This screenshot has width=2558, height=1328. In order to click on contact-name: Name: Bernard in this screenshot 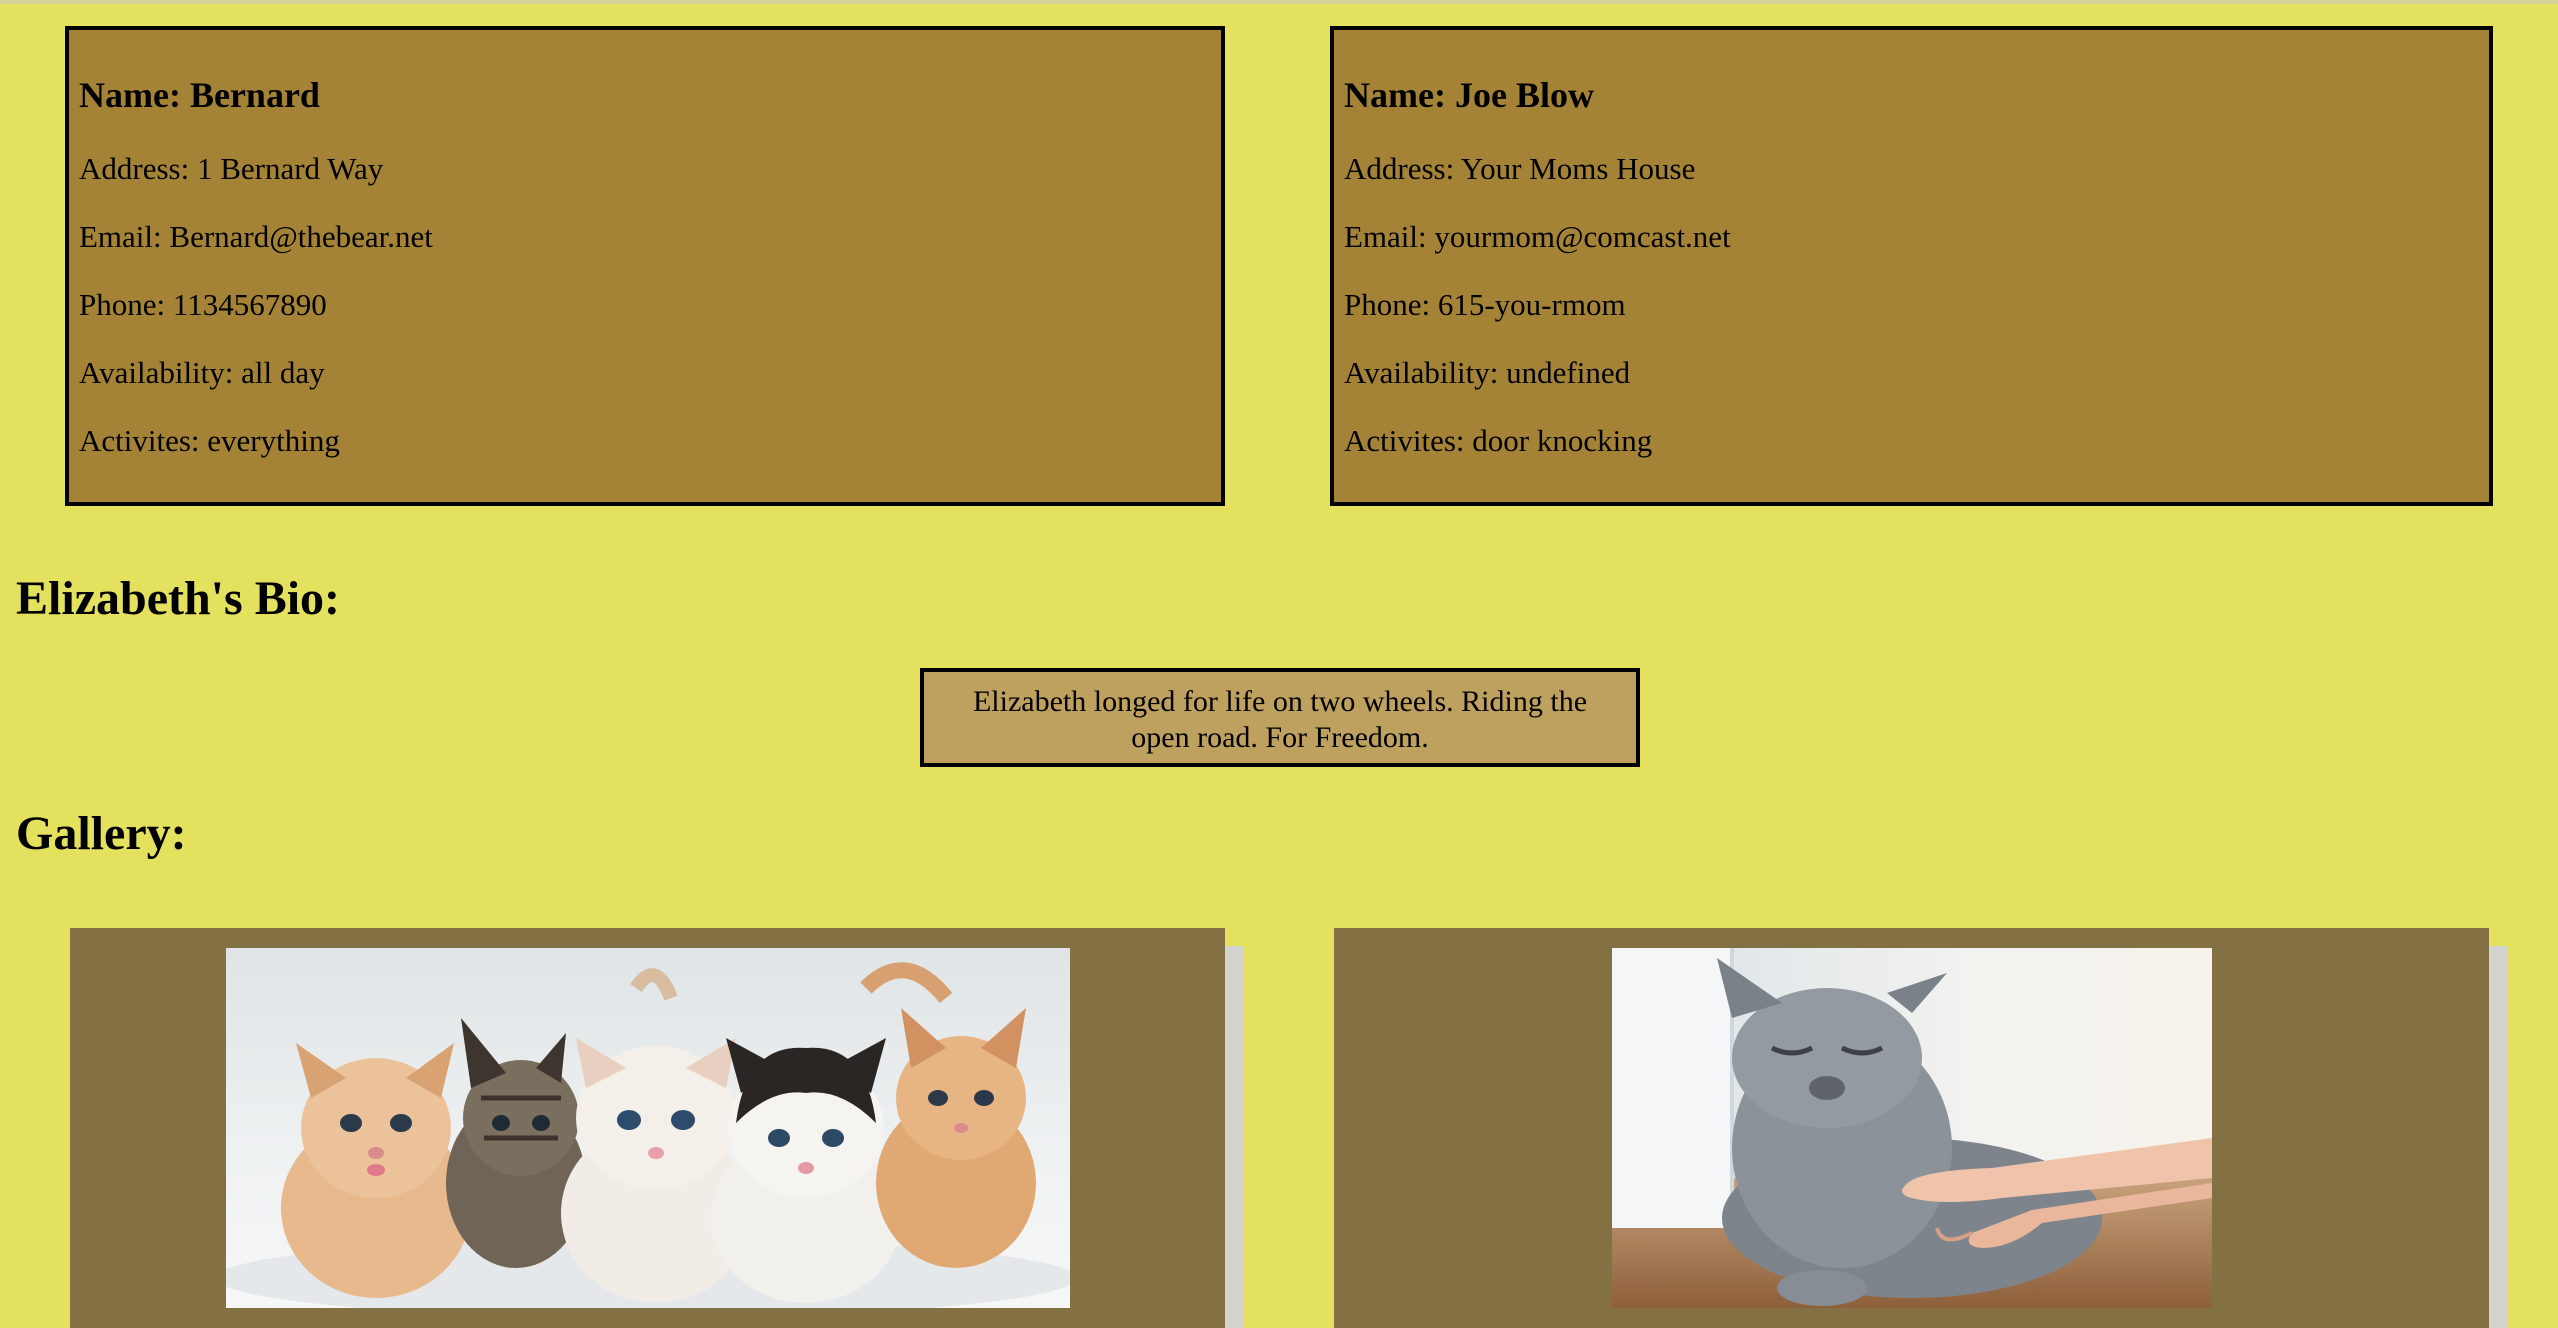, I will do `click(199, 95)`.